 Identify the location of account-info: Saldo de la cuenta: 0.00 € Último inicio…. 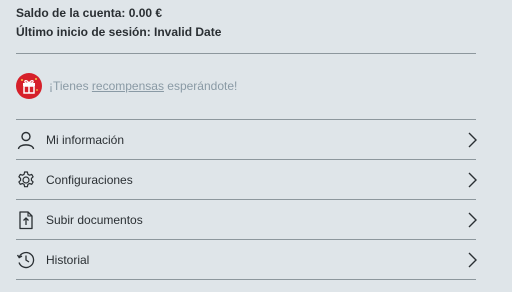
(118, 23).